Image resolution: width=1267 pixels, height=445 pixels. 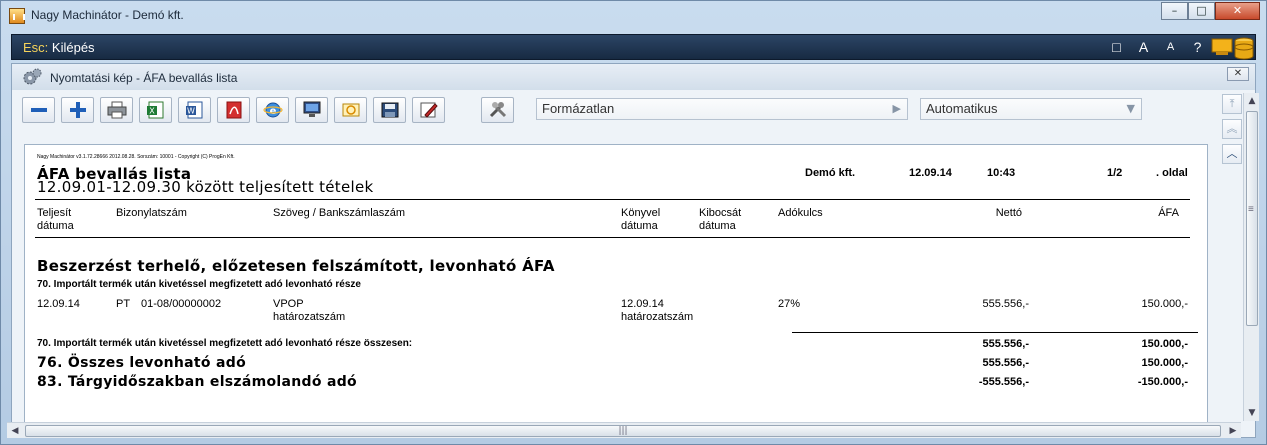 What do you see at coordinates (152, 111) in the screenshot?
I see `svg-text: X` at bounding box center [152, 111].